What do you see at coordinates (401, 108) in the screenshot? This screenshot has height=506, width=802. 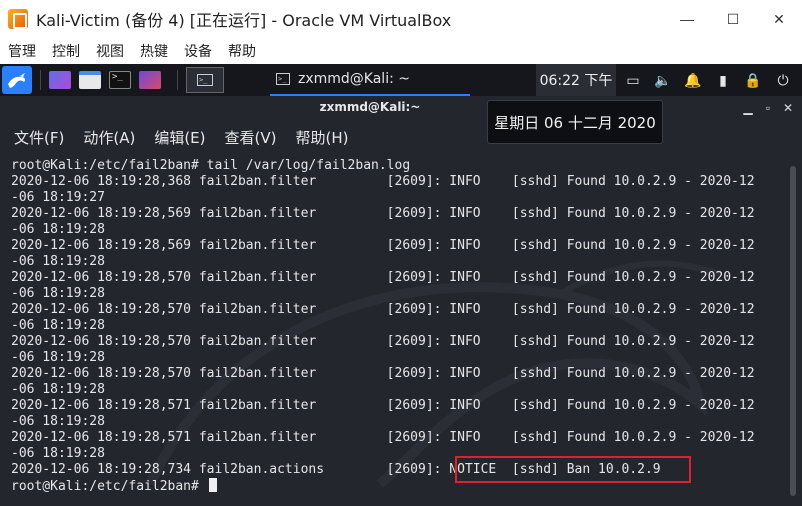 I see `terminal-title-bar: zxmmd@Kali:~ ▁ ▫ ✕` at bounding box center [401, 108].